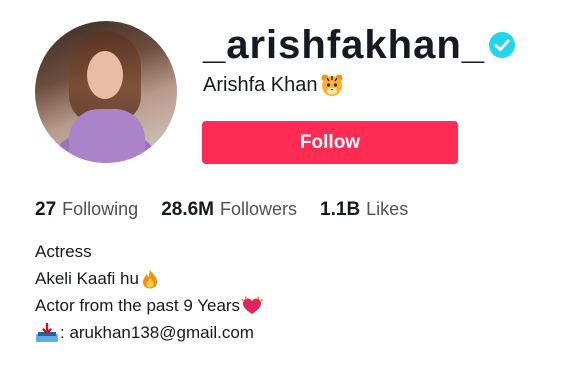 The width and height of the screenshot is (576, 366). I want to click on profile-stats: 27 Following 28.6M Followers 1.1B Likes, so click(233, 210).